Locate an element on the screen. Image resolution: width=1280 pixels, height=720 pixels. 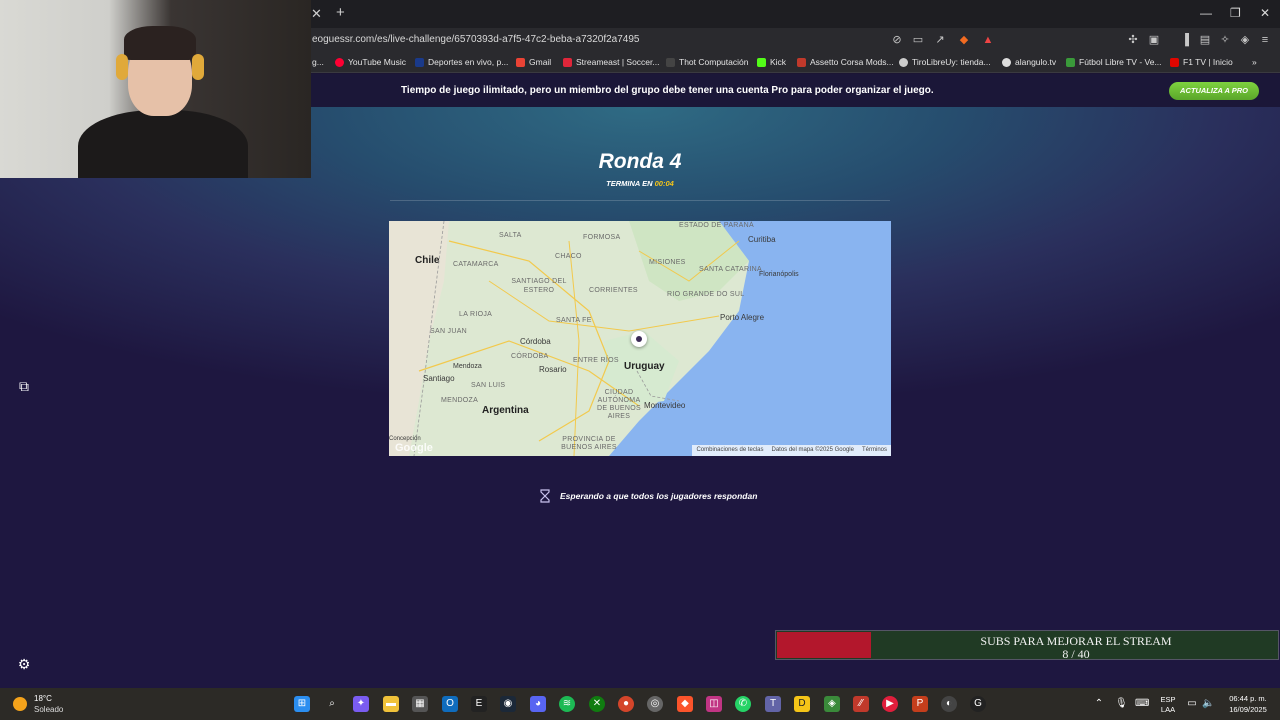
clock-time: 06:44 p. m. is located at coordinates (1248, 698).